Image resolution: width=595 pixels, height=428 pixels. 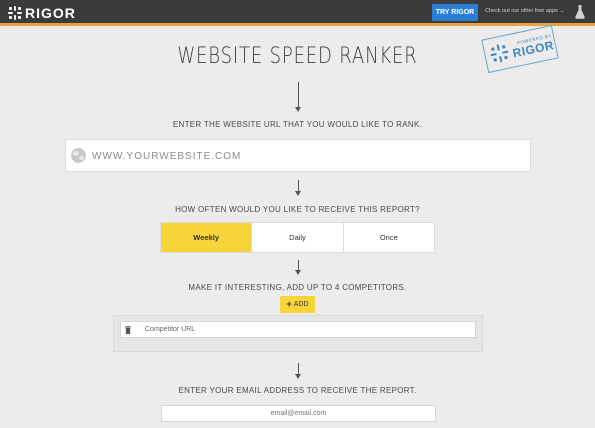 I want to click on email-input: email@email.com, so click(x=298, y=413).